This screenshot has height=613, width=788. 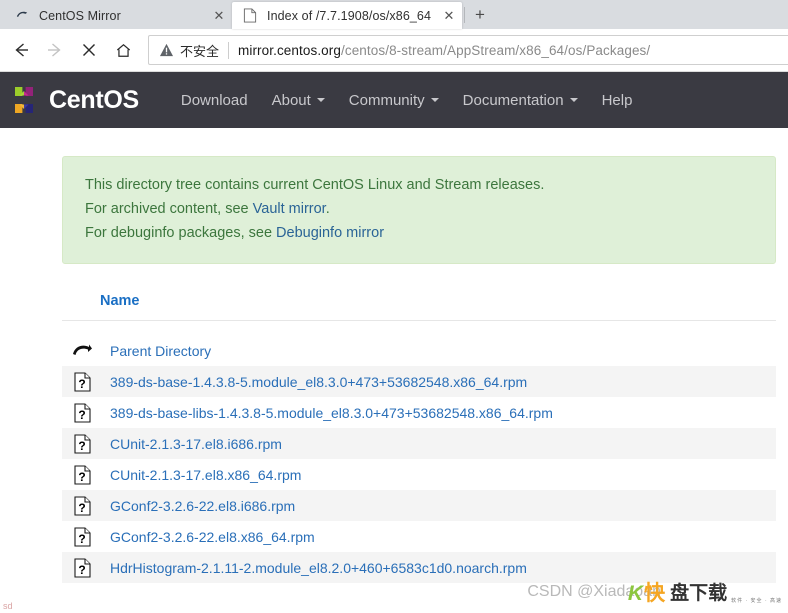 What do you see at coordinates (327, 209) in the screenshot?
I see `notice-line-2-suffix: .` at bounding box center [327, 209].